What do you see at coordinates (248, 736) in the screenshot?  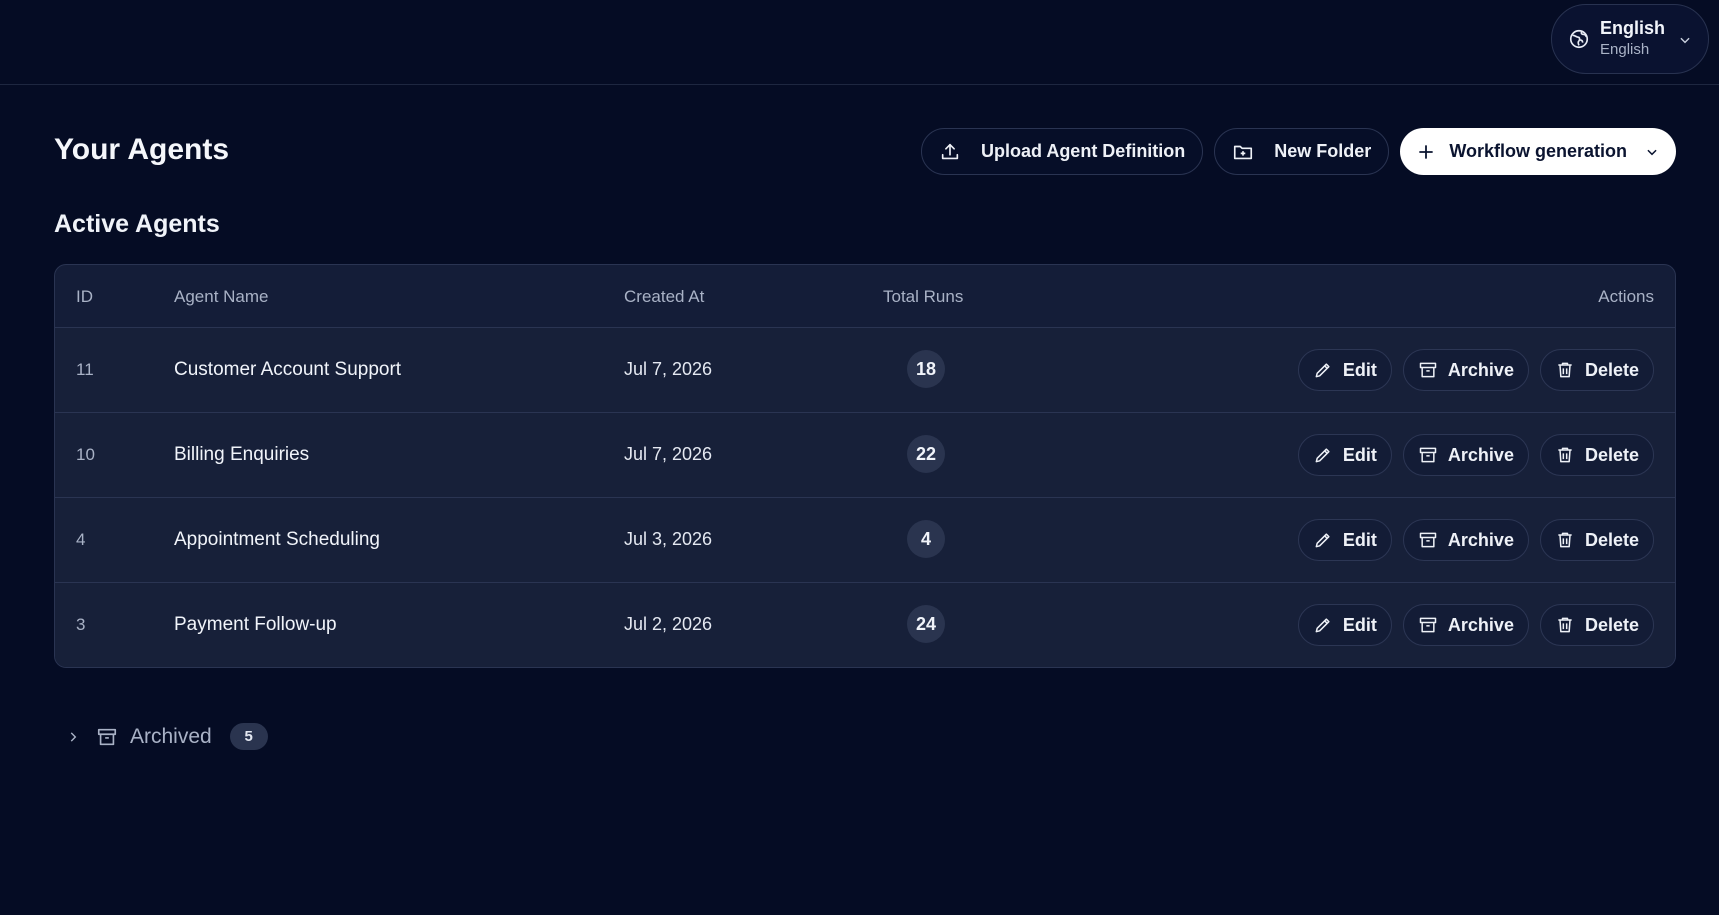 I see `archived-count-badge: 5` at bounding box center [248, 736].